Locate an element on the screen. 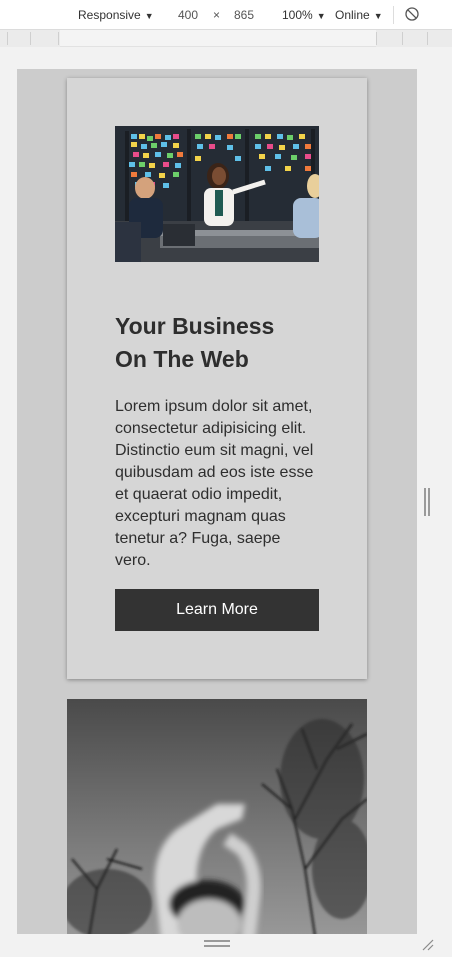 This screenshot has width=452, height=957. viewport-resize-handle-bottom is located at coordinates (217, 944).